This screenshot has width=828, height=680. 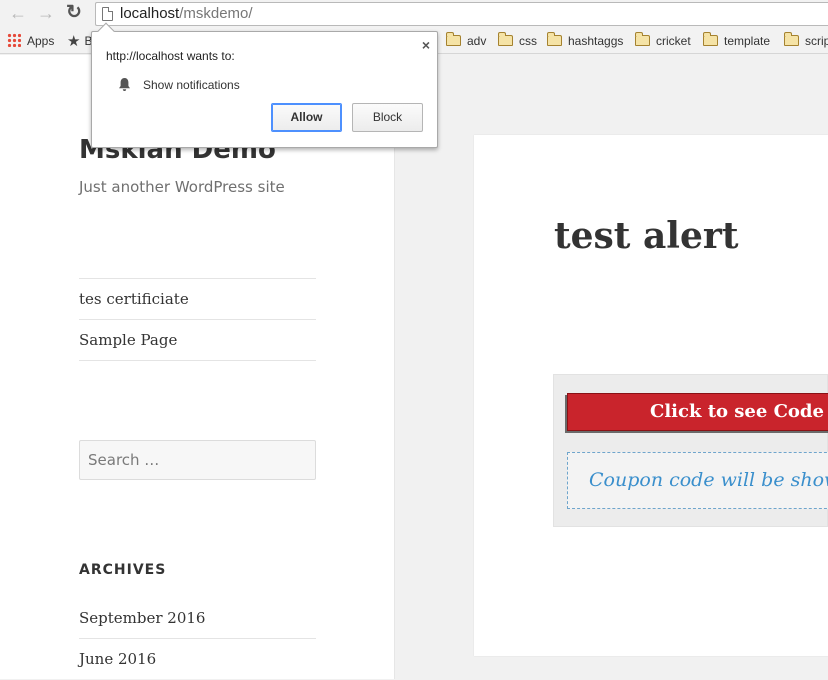 I want to click on bookmark-label: hashtaggs, so click(x=596, y=41).